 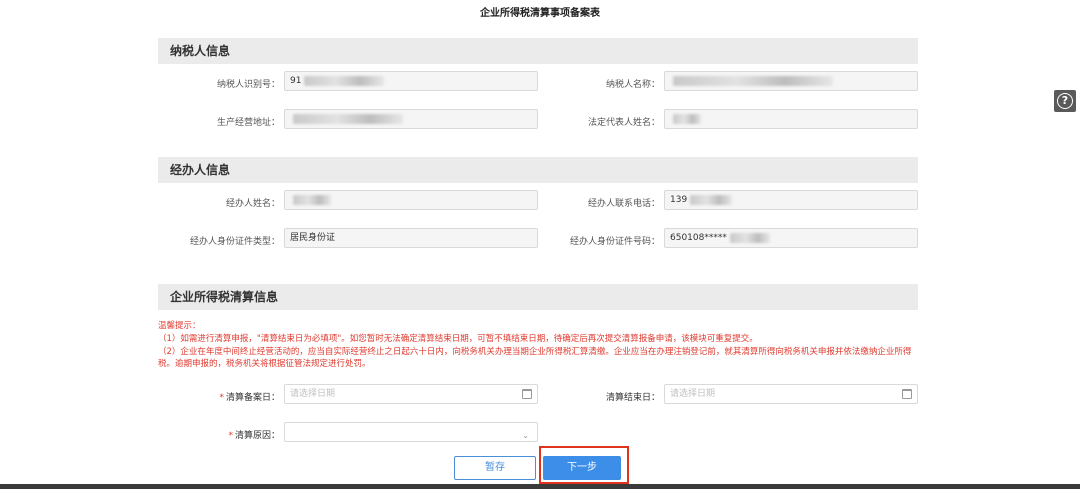 What do you see at coordinates (540, 13) in the screenshot?
I see `page-title: 企业所得税清算事项备案表` at bounding box center [540, 13].